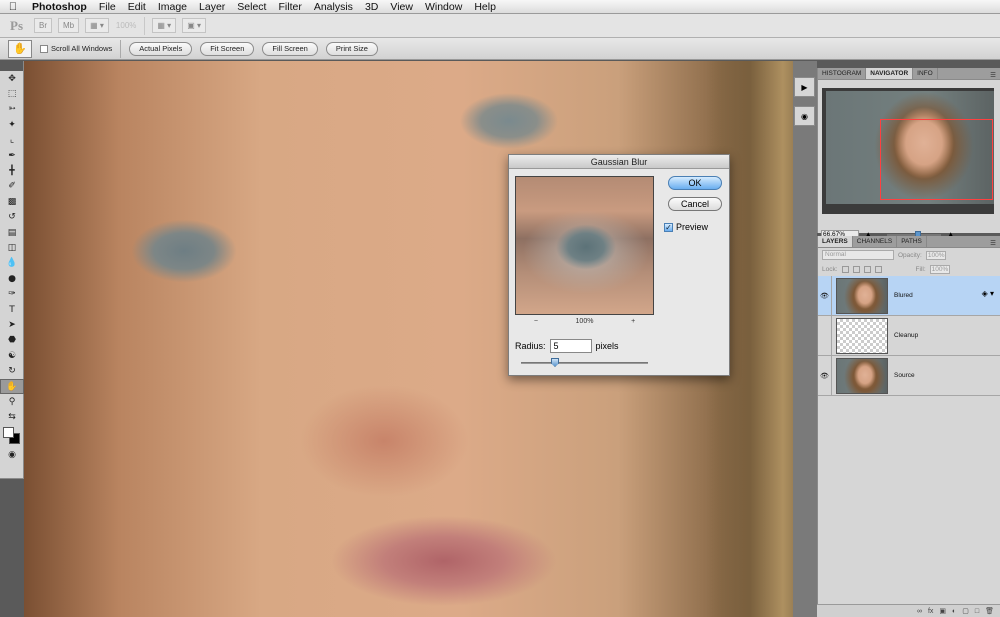 The image size is (1000, 617). I want to click on layer-row-cleanup: Cleanup, so click(909, 335).